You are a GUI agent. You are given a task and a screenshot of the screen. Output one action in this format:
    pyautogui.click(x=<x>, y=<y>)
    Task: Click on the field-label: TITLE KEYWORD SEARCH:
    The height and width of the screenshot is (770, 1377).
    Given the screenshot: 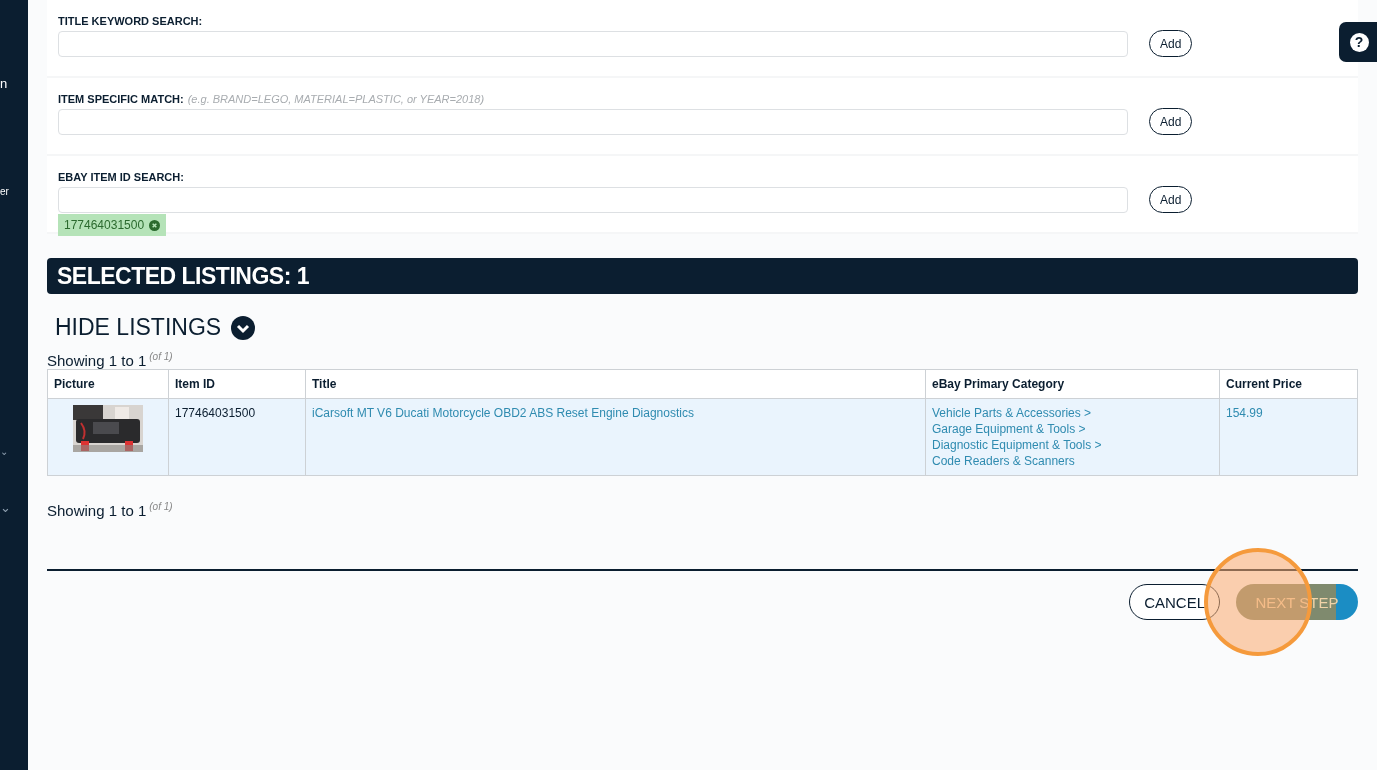 What is the action you would take?
    pyautogui.click(x=130, y=21)
    